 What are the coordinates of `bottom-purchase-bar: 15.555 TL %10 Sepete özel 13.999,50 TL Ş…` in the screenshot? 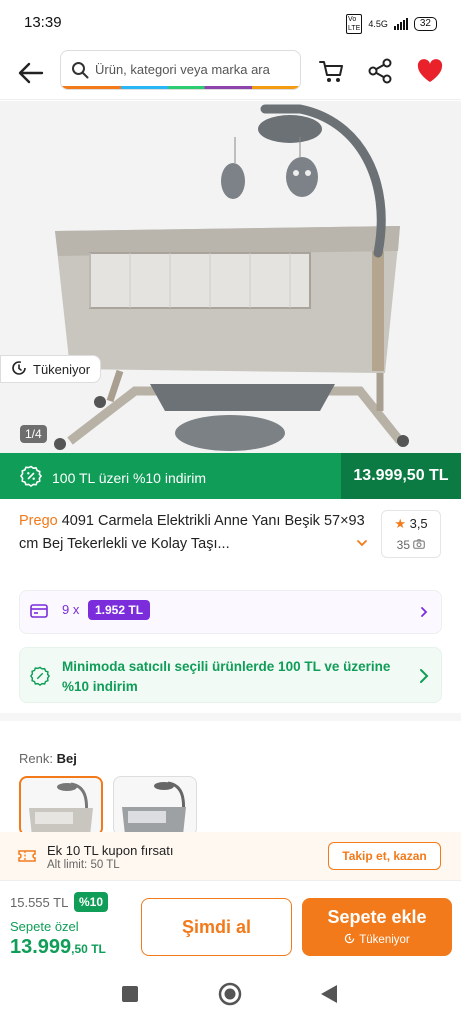 It's located at (230, 922).